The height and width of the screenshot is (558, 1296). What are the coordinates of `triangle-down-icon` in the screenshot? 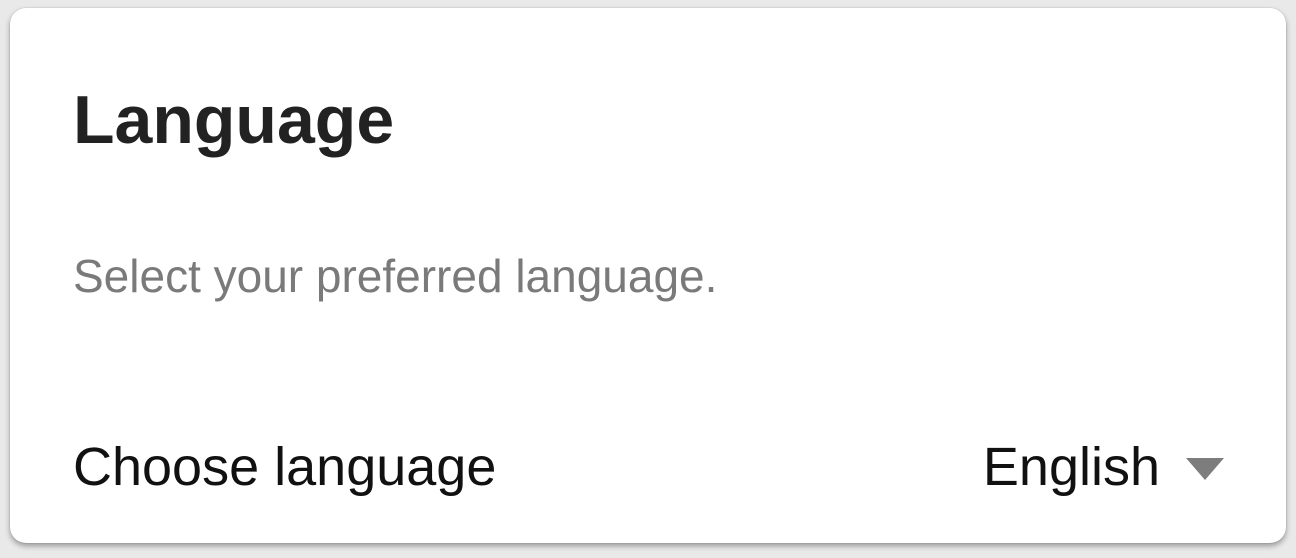 It's located at (1205, 469).